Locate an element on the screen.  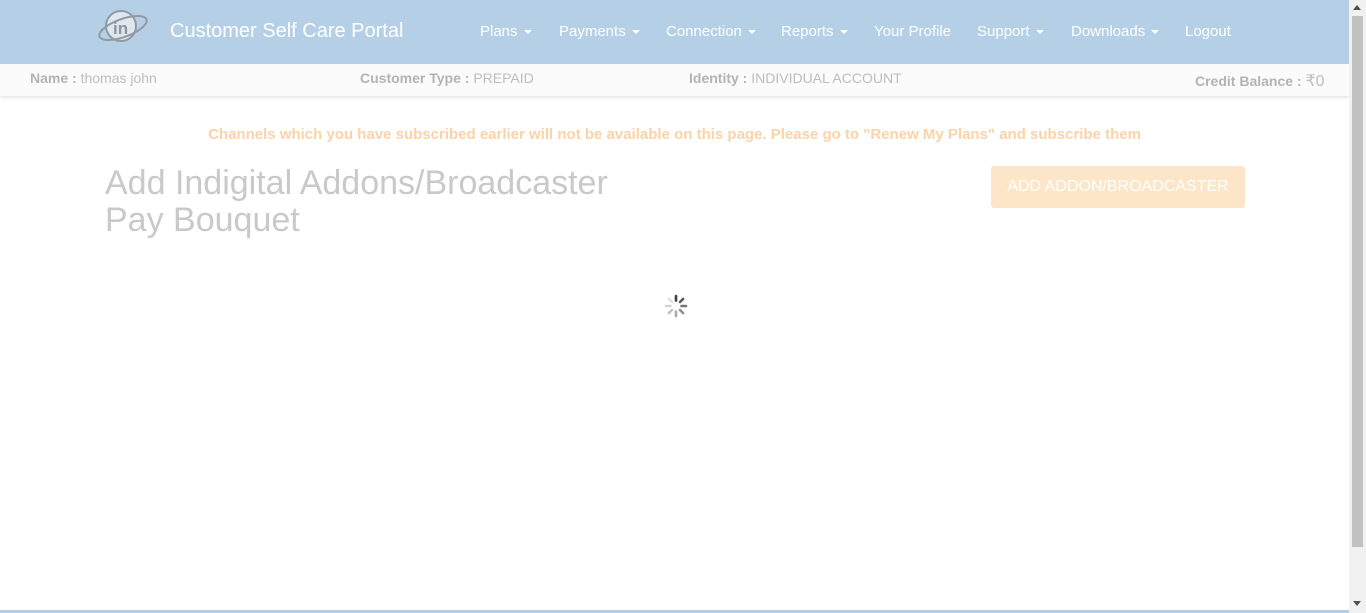
type-label: Customer Type : is located at coordinates (415, 78).